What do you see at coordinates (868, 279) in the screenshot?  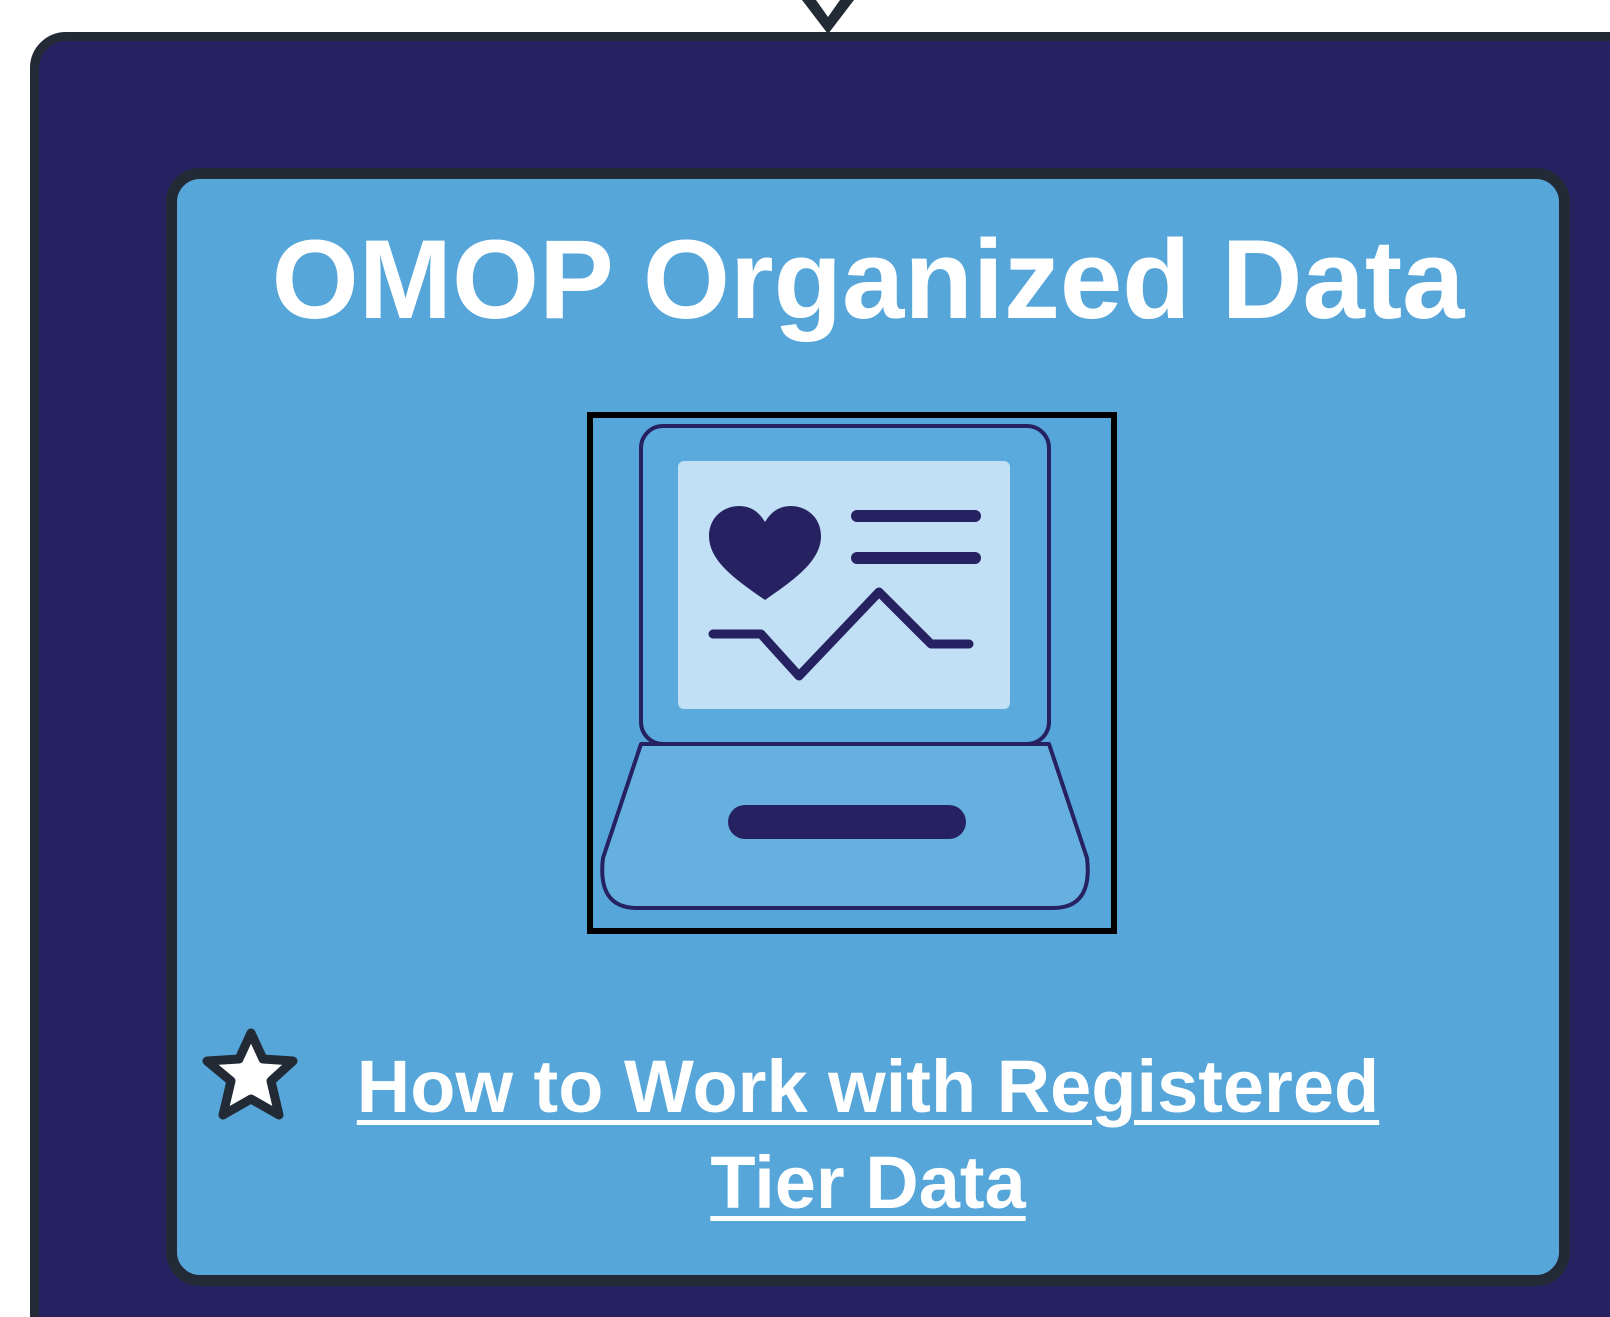 I see `card-title: OMOP Organized Data` at bounding box center [868, 279].